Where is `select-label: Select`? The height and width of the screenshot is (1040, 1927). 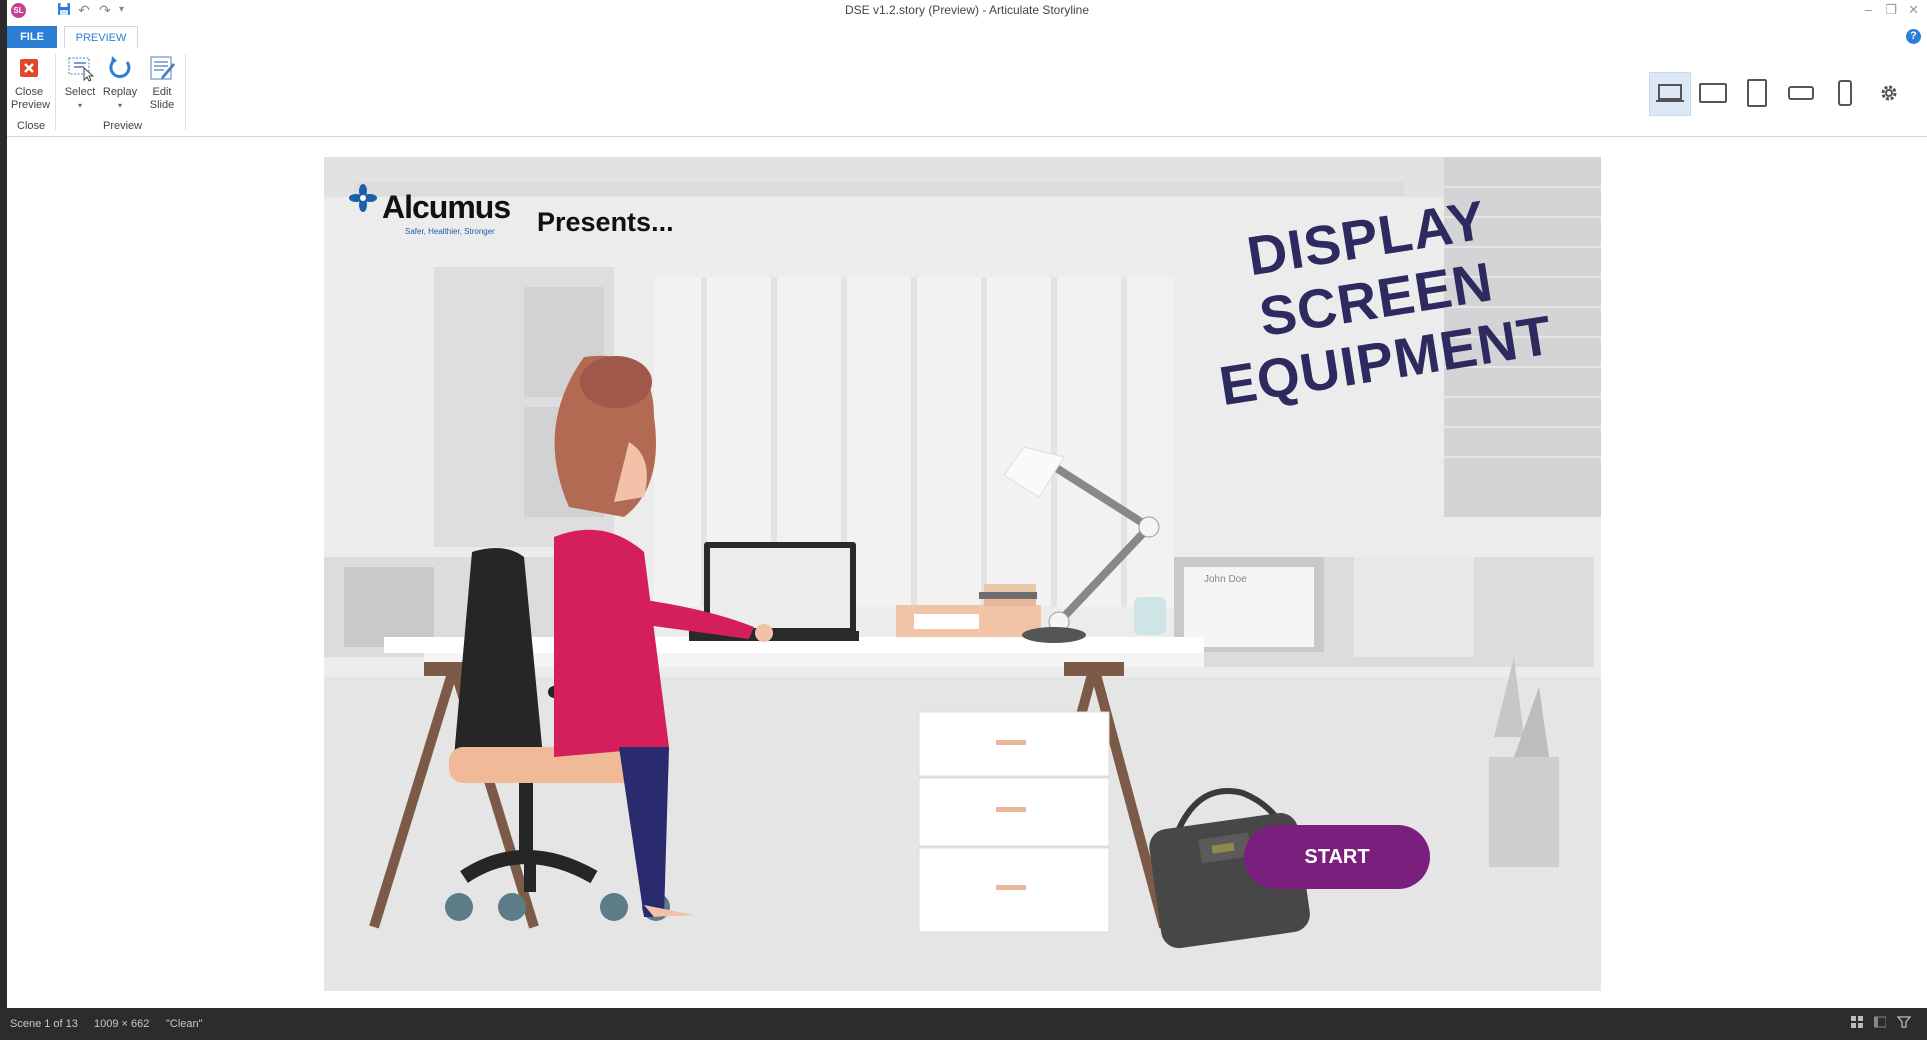
select-label: Select is located at coordinates (80, 92).